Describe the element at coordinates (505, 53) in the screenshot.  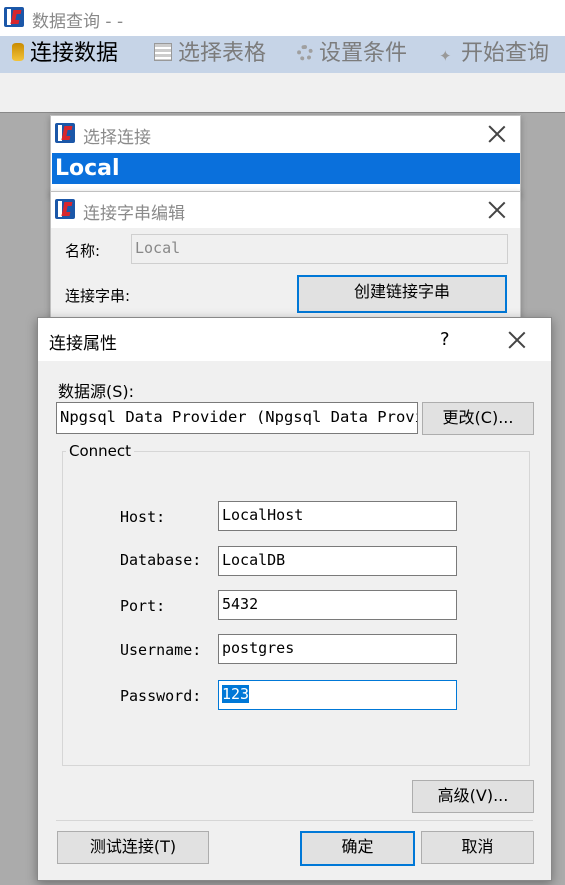
I see `start-query-label: 开始查询` at that location.